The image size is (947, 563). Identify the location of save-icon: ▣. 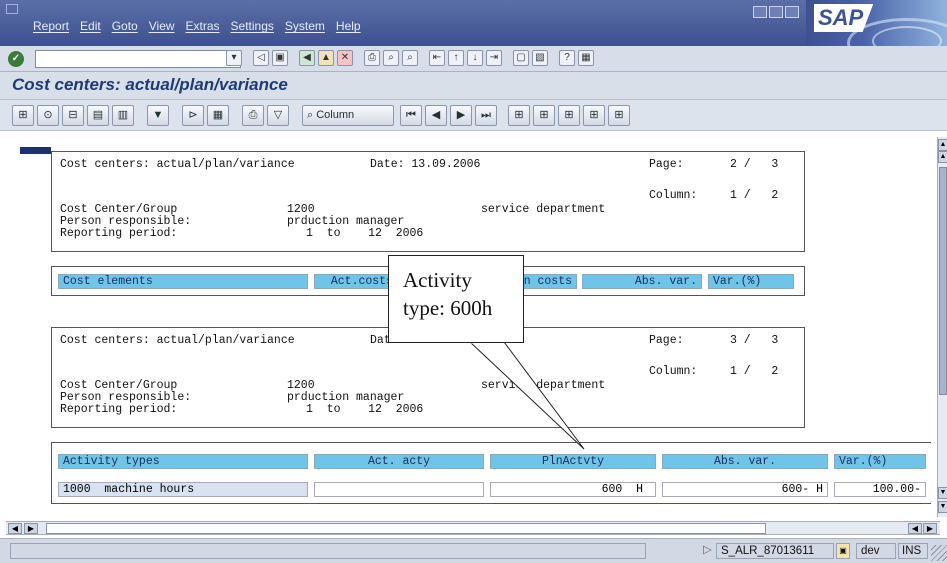
(280, 58).